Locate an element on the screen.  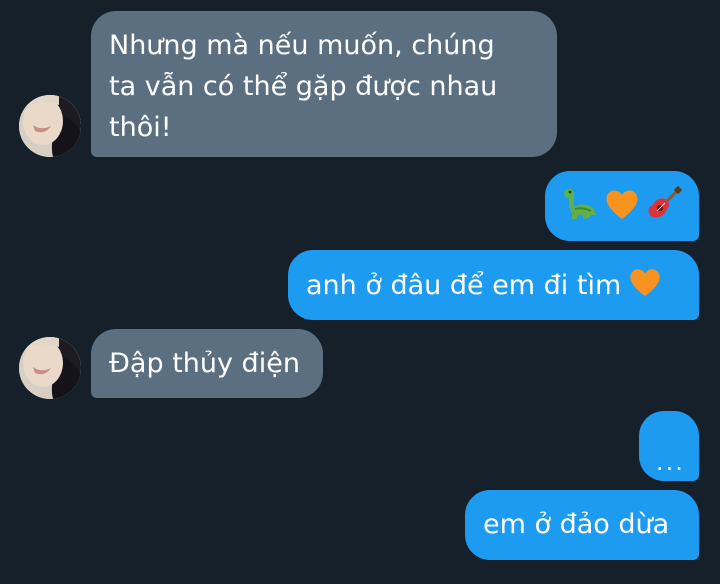
message-bubble-outgoing: em ở đảo dừa is located at coordinates (582, 525).